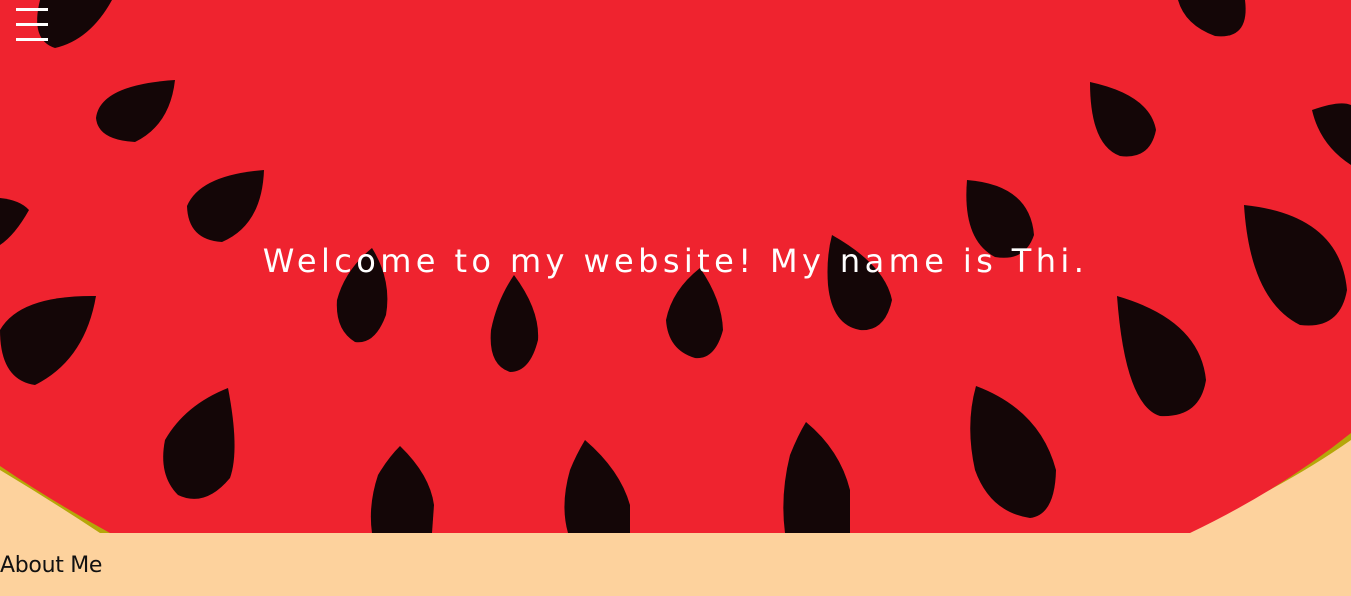  I want to click on menu-bar-bottom, so click(32, 39).